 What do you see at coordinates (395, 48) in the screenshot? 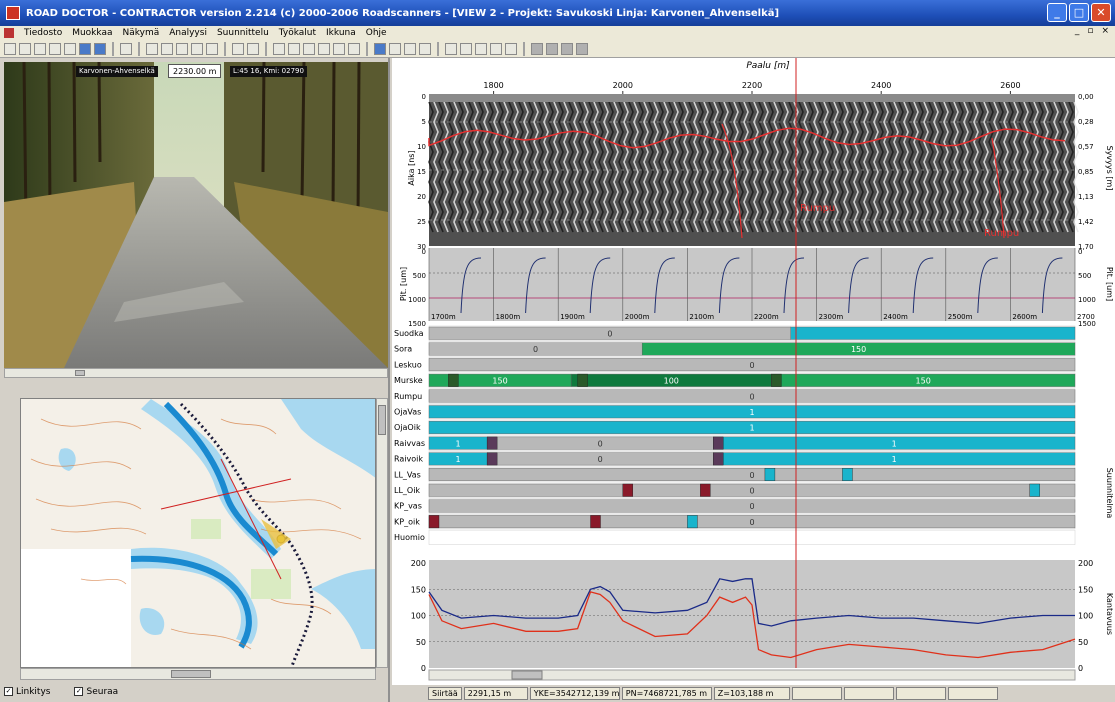
I see `pointer-icon` at bounding box center [395, 48].